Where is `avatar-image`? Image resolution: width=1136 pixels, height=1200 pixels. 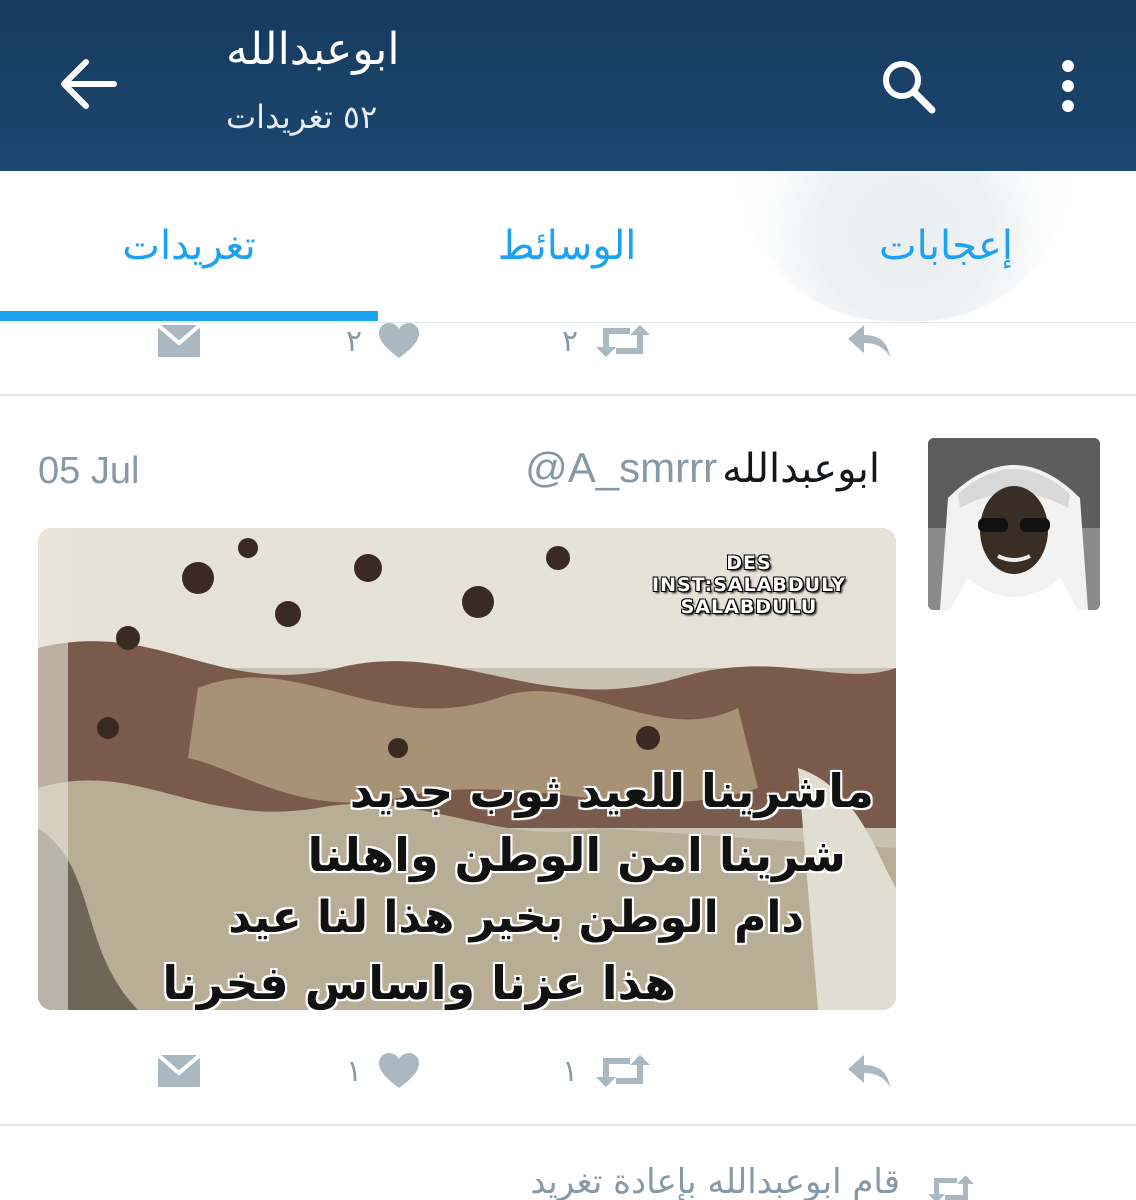 avatar-image is located at coordinates (1014, 524).